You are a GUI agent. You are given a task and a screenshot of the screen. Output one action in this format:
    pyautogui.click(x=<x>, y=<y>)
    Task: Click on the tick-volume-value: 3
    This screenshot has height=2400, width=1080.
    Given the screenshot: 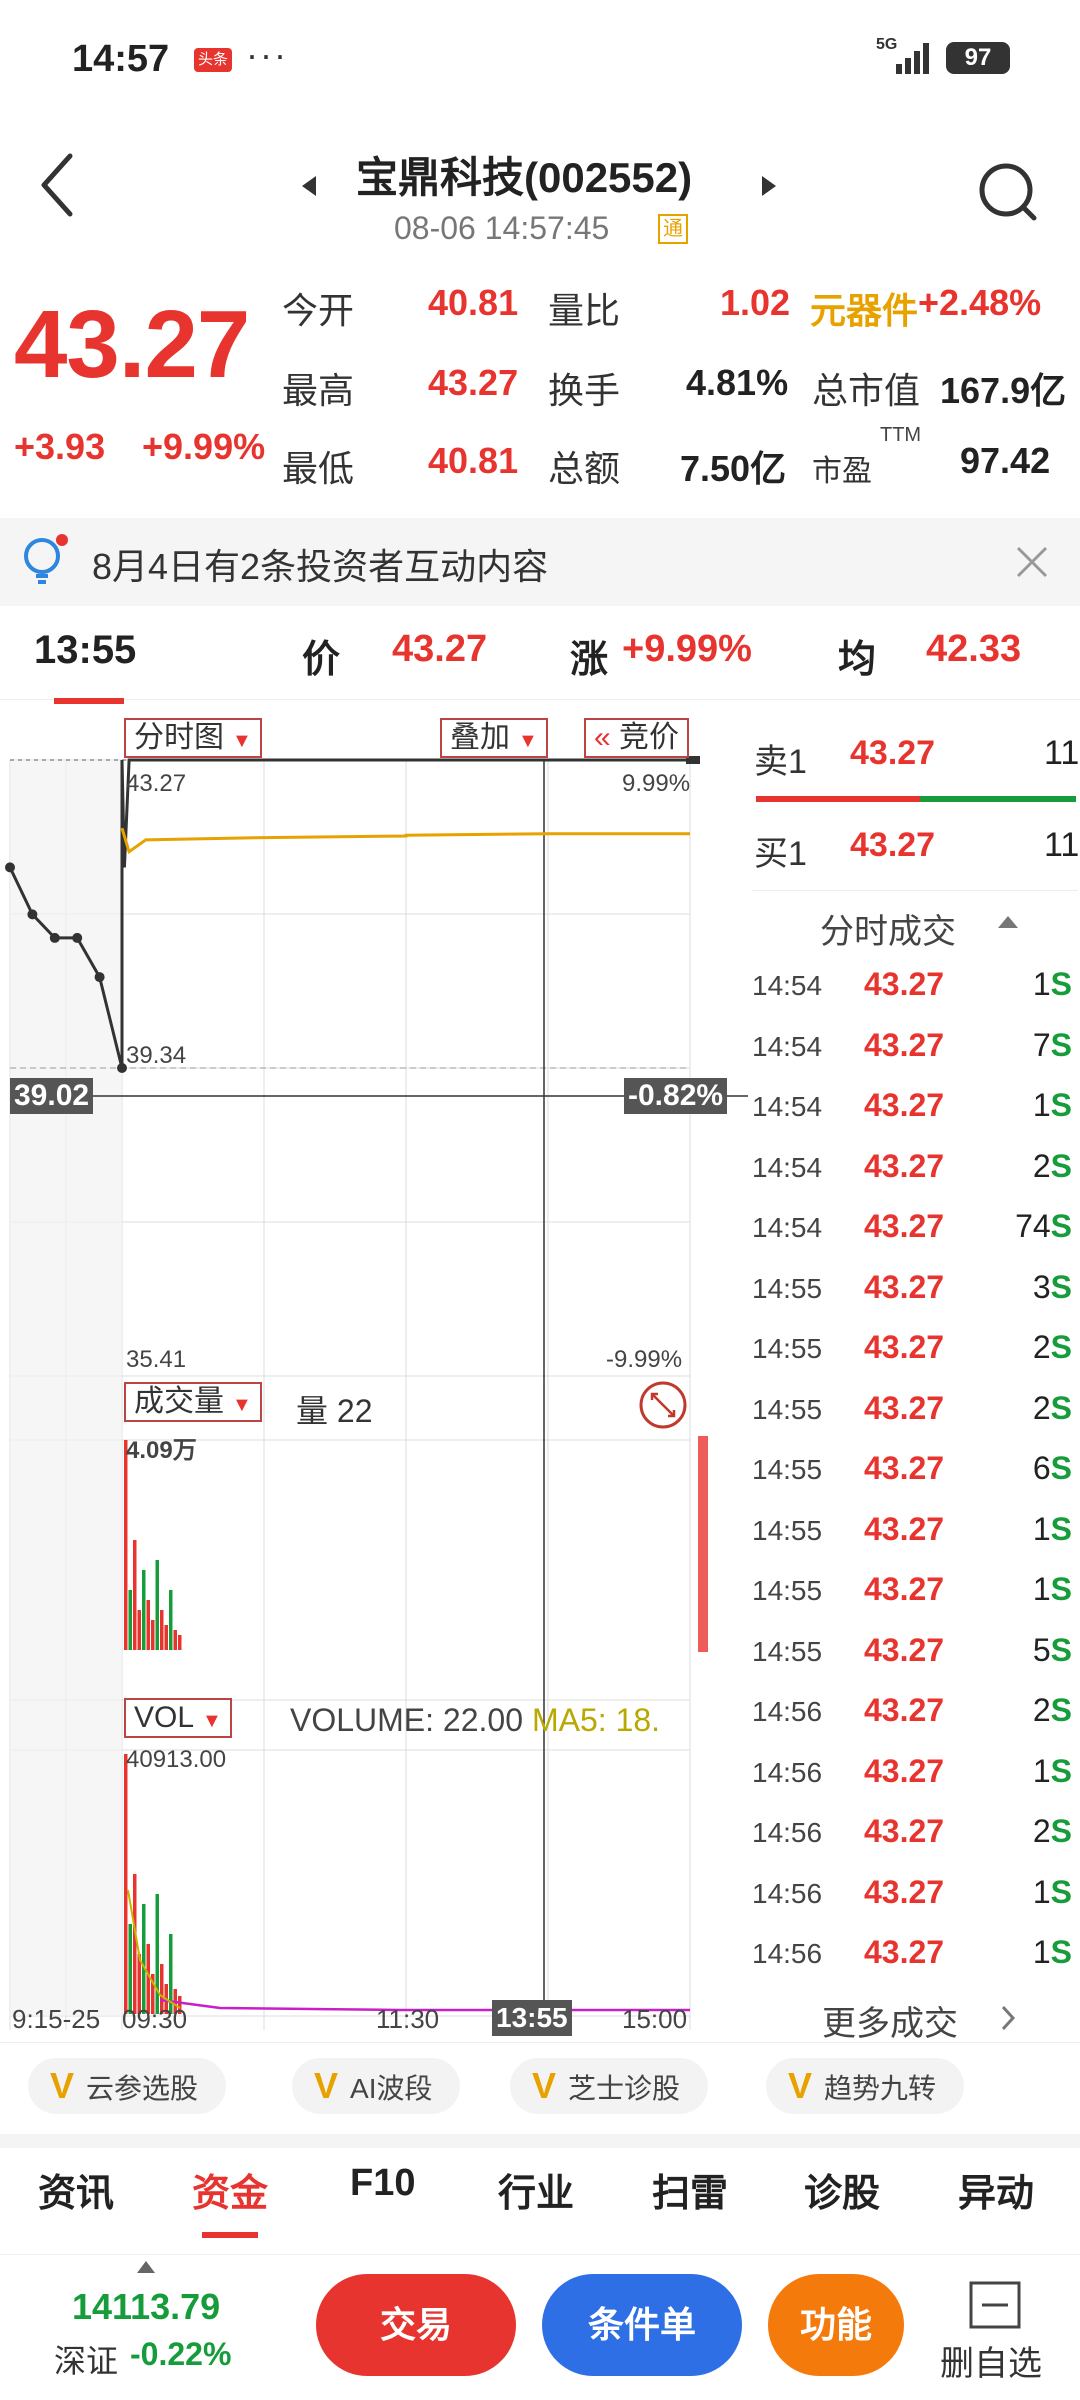 What is the action you would take?
    pyautogui.click(x=1041, y=1286)
    